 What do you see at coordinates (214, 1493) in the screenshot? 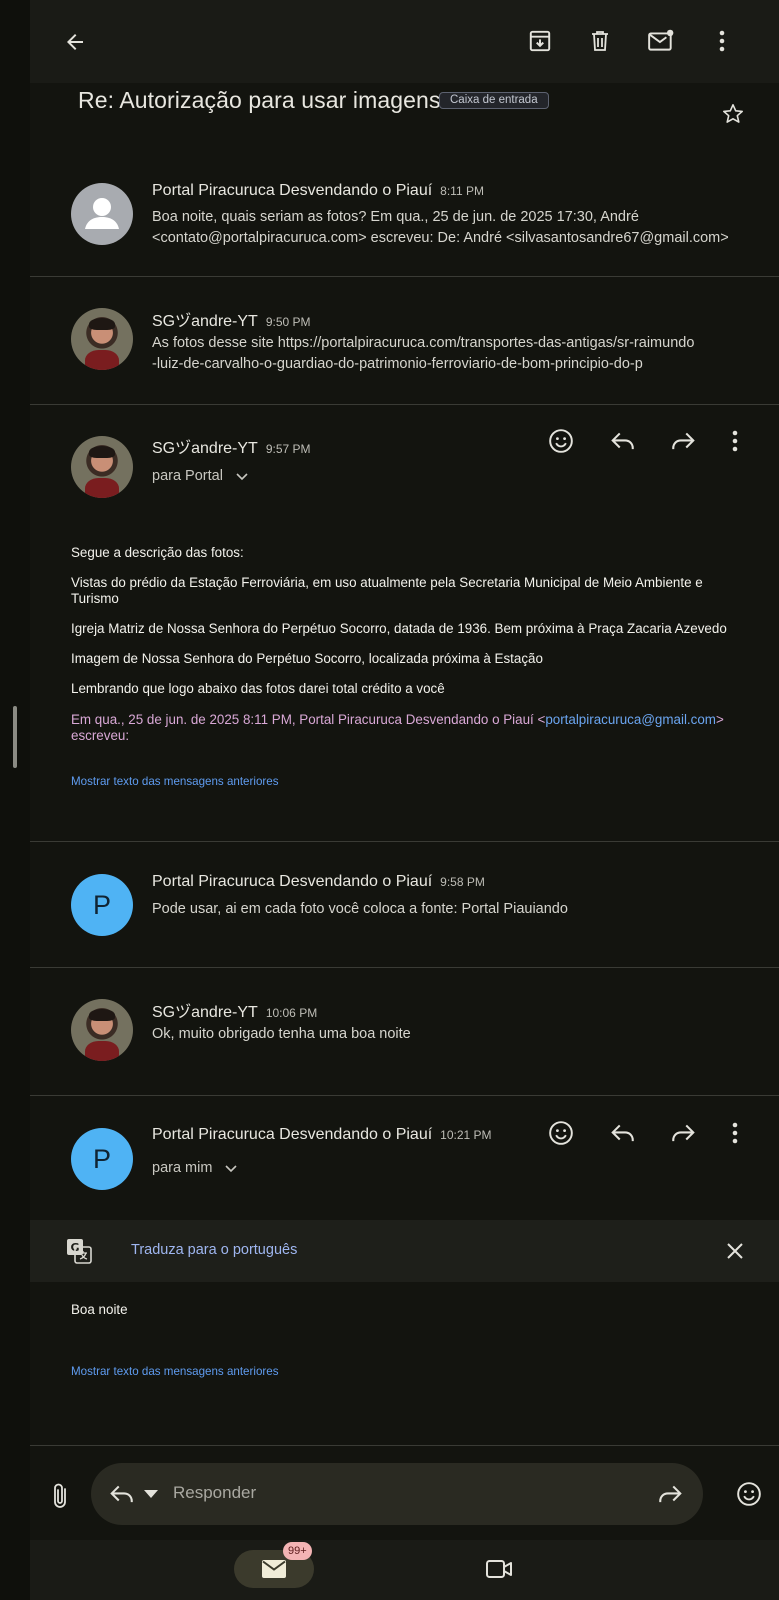
I see `reply-input: Responder` at bounding box center [214, 1493].